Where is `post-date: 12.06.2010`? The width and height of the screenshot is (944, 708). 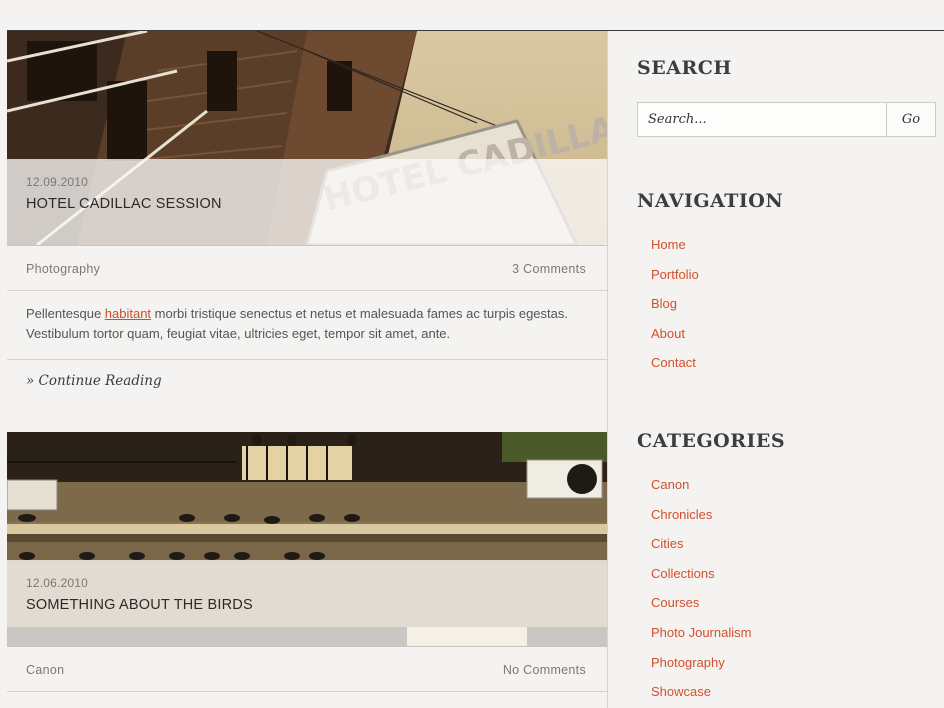
post-date: 12.06.2010 is located at coordinates (57, 583).